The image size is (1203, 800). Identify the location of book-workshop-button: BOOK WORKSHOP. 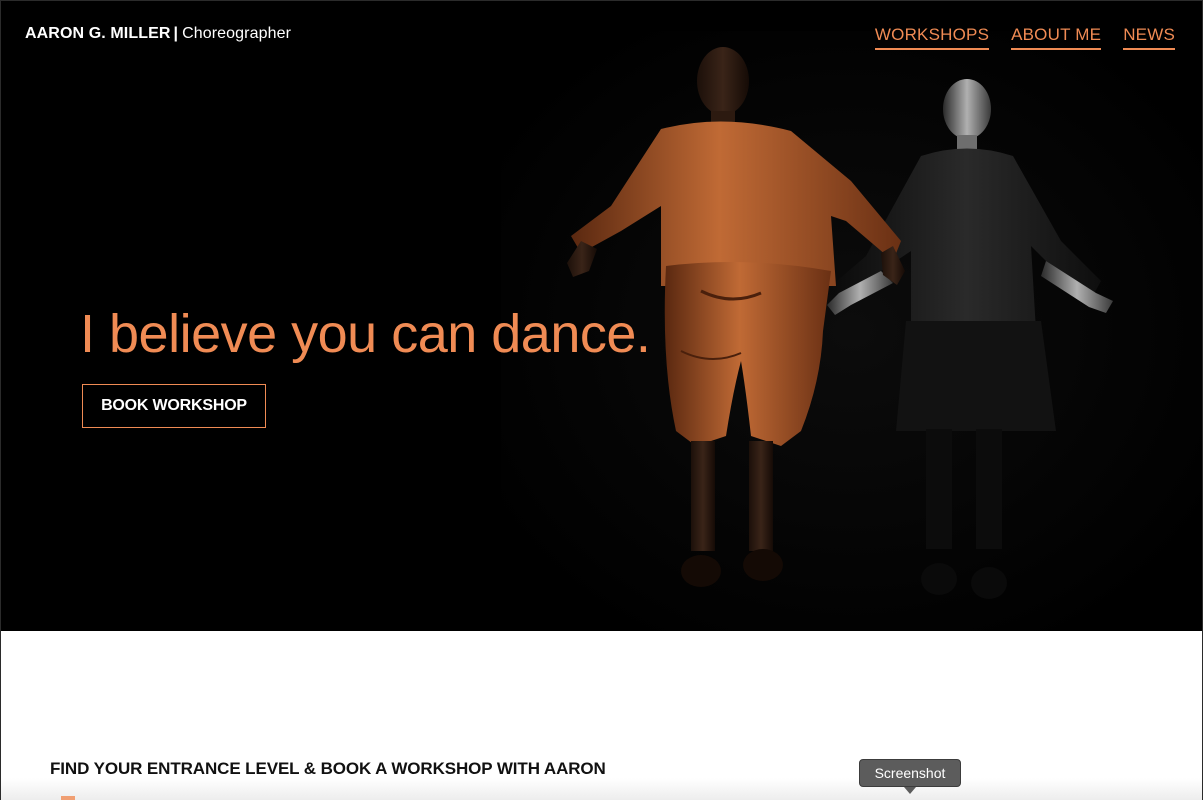
(174, 406).